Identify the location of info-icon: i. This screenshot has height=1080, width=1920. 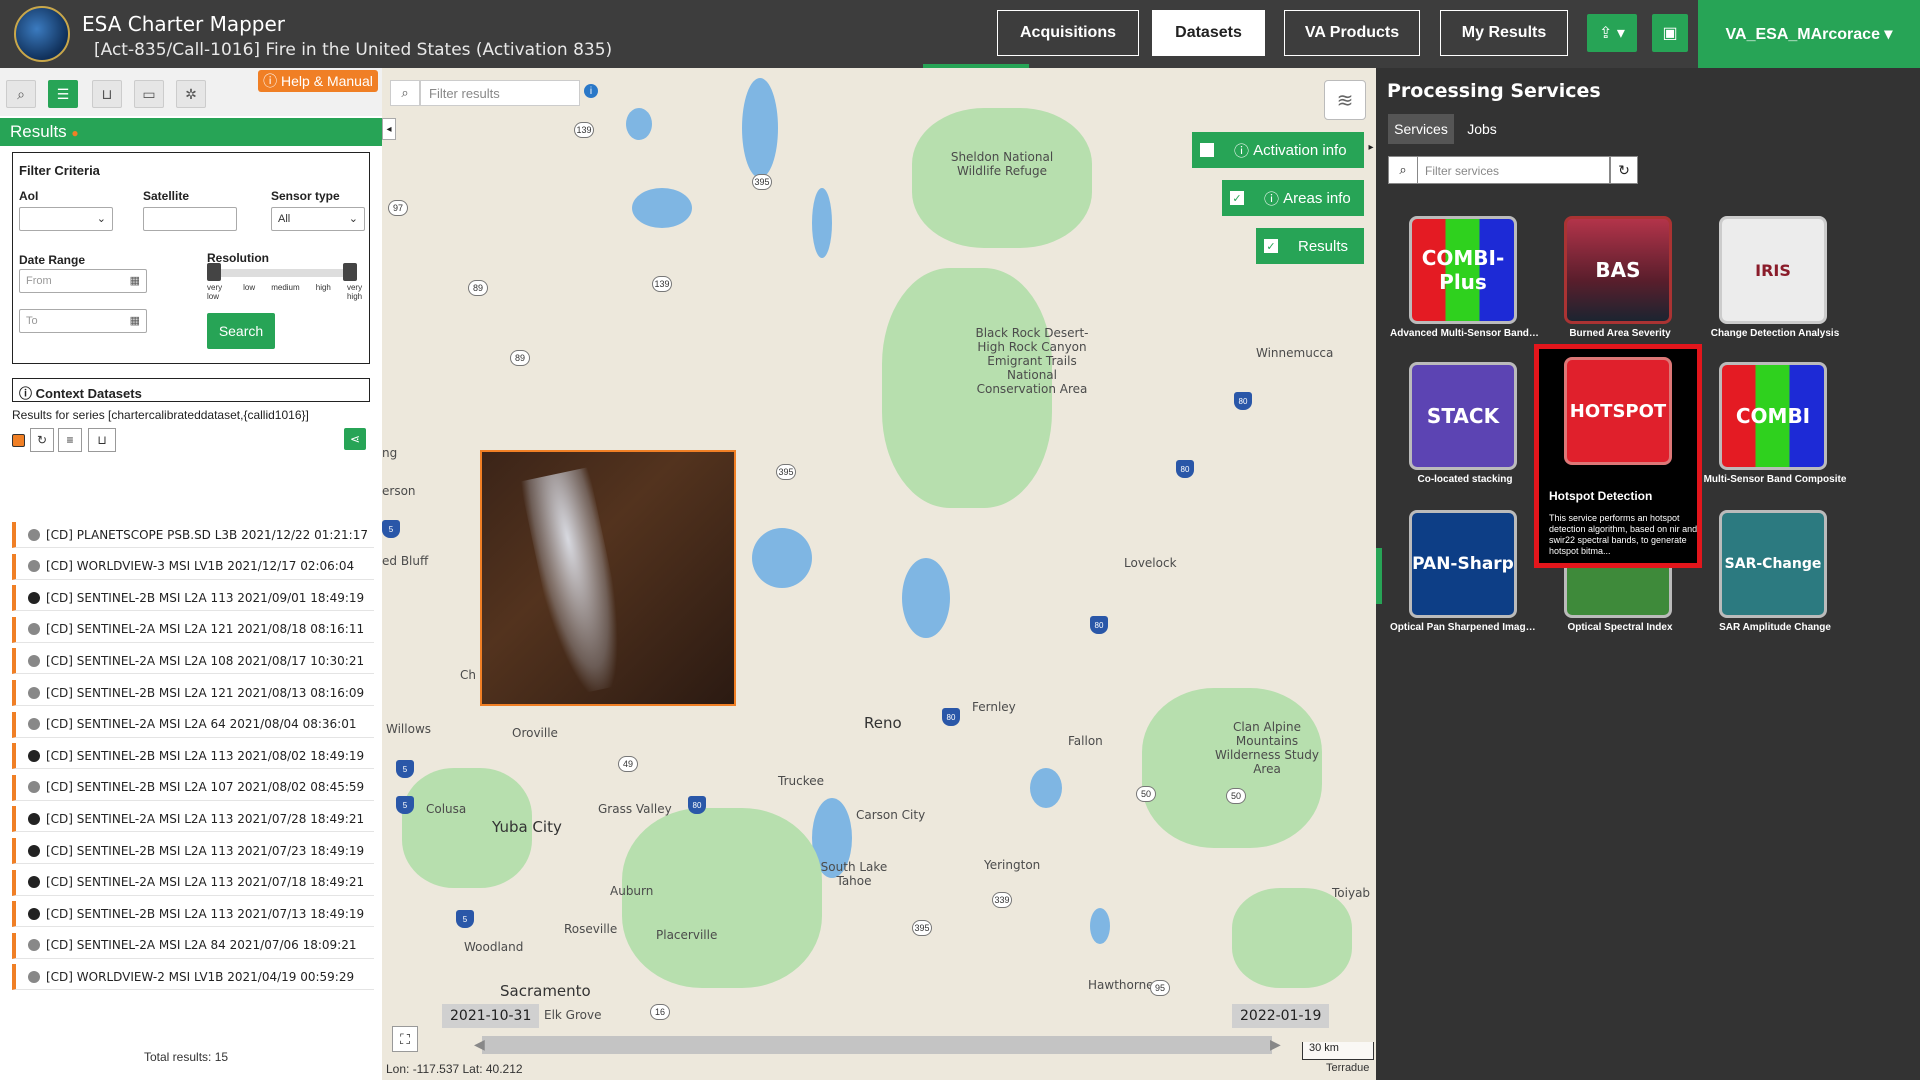
(591, 91).